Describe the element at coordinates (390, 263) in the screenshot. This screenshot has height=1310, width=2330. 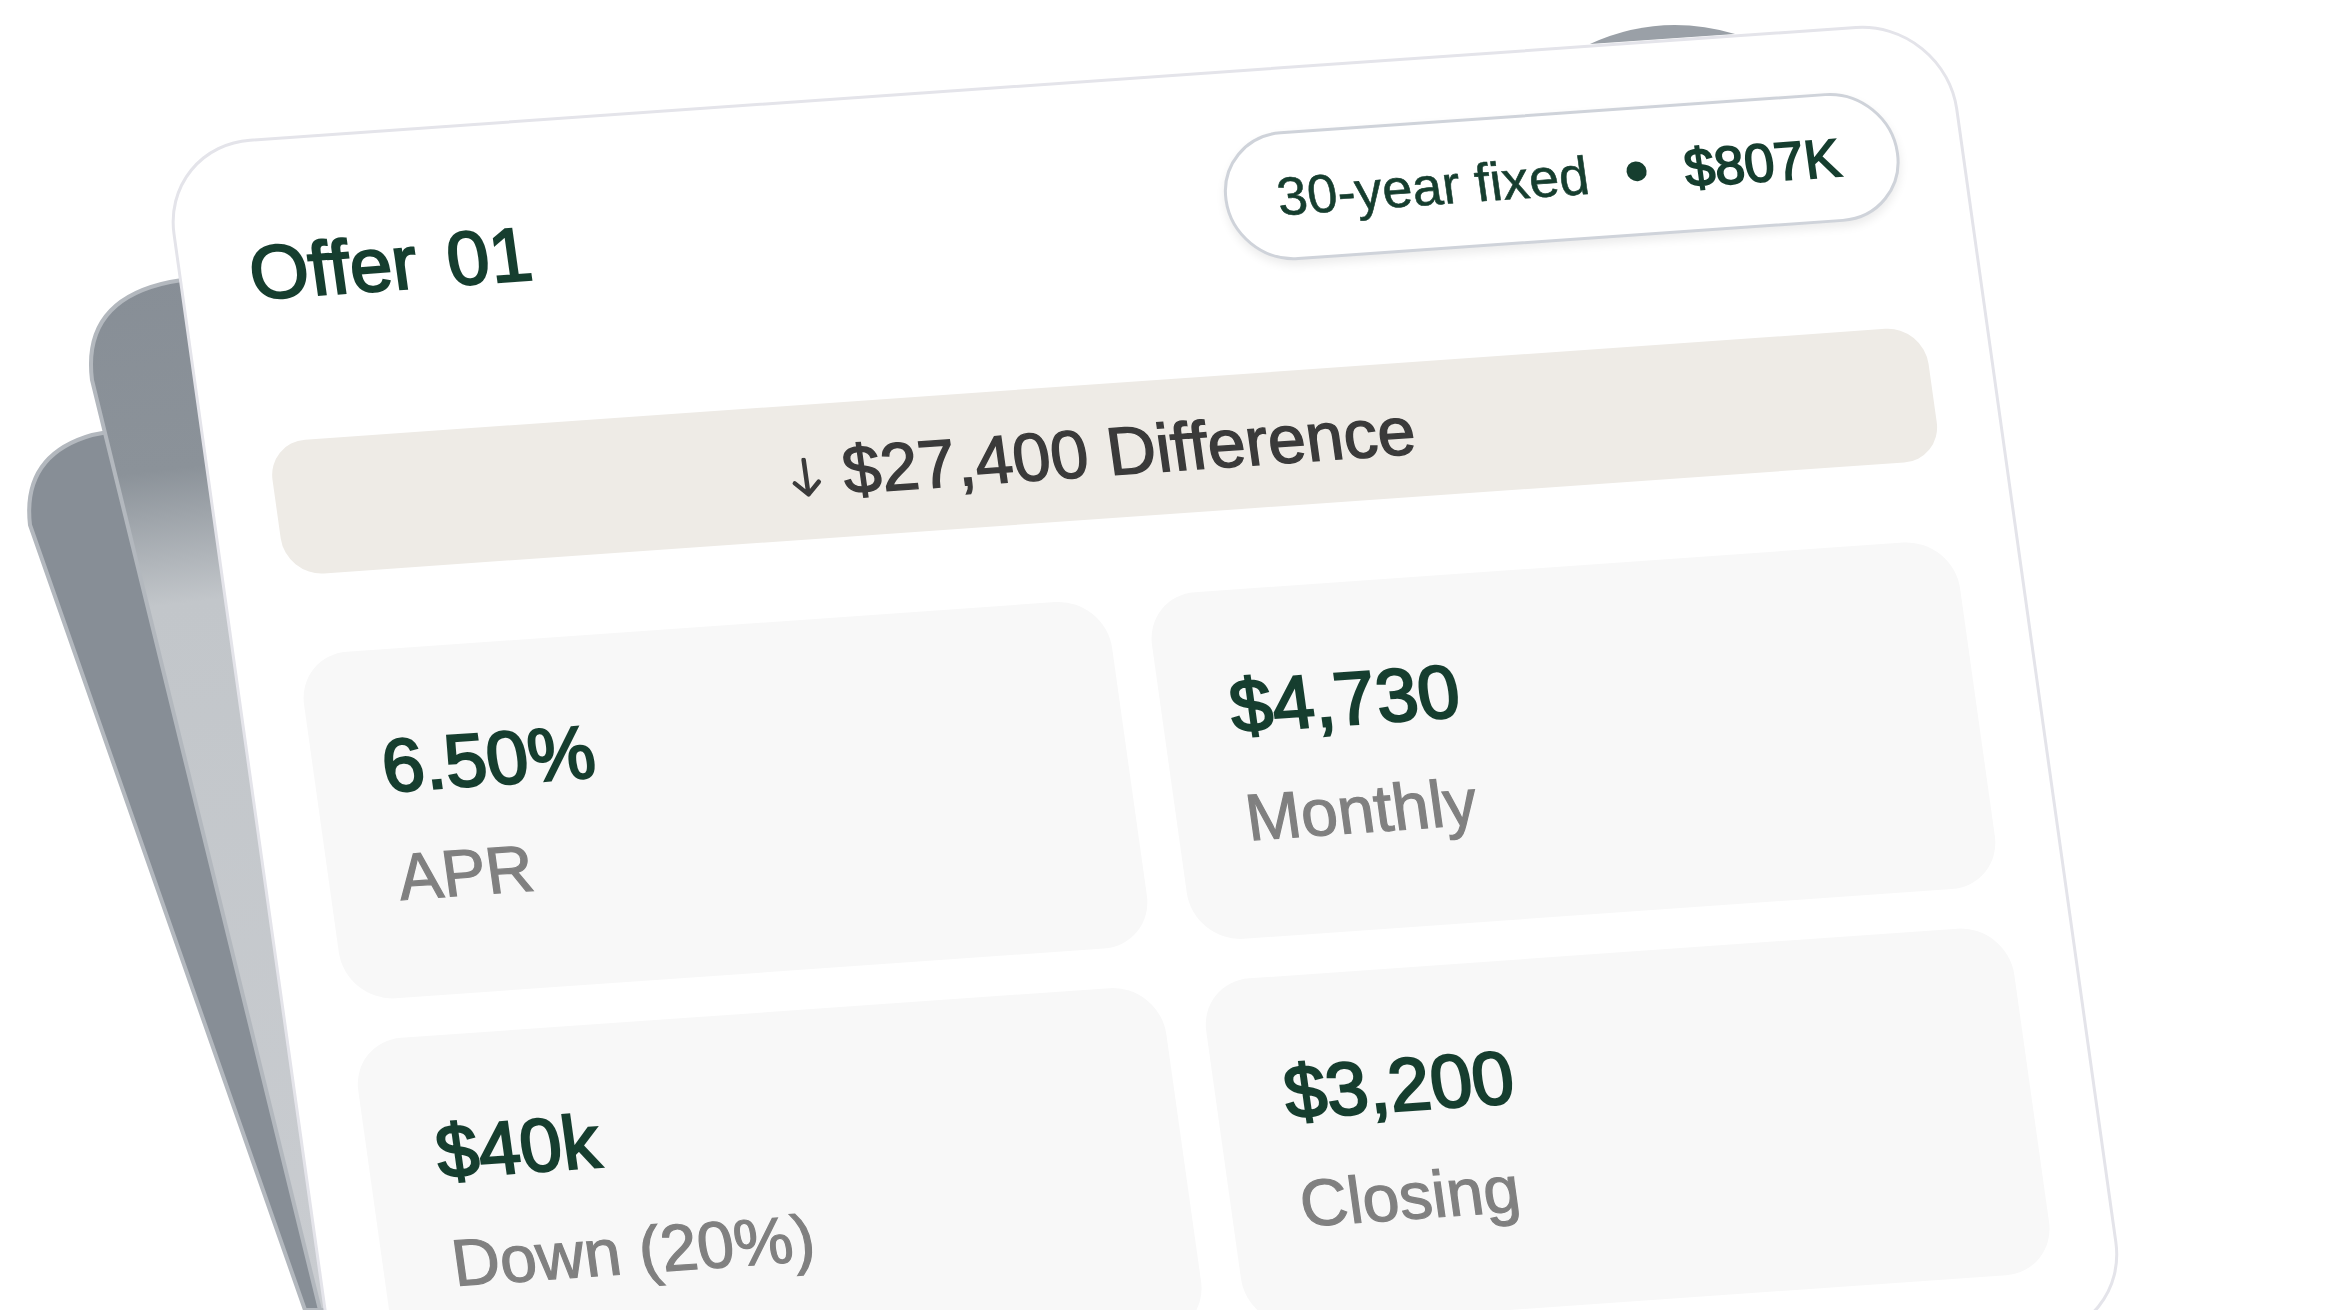
I see `offer-title: Offer 01` at that location.